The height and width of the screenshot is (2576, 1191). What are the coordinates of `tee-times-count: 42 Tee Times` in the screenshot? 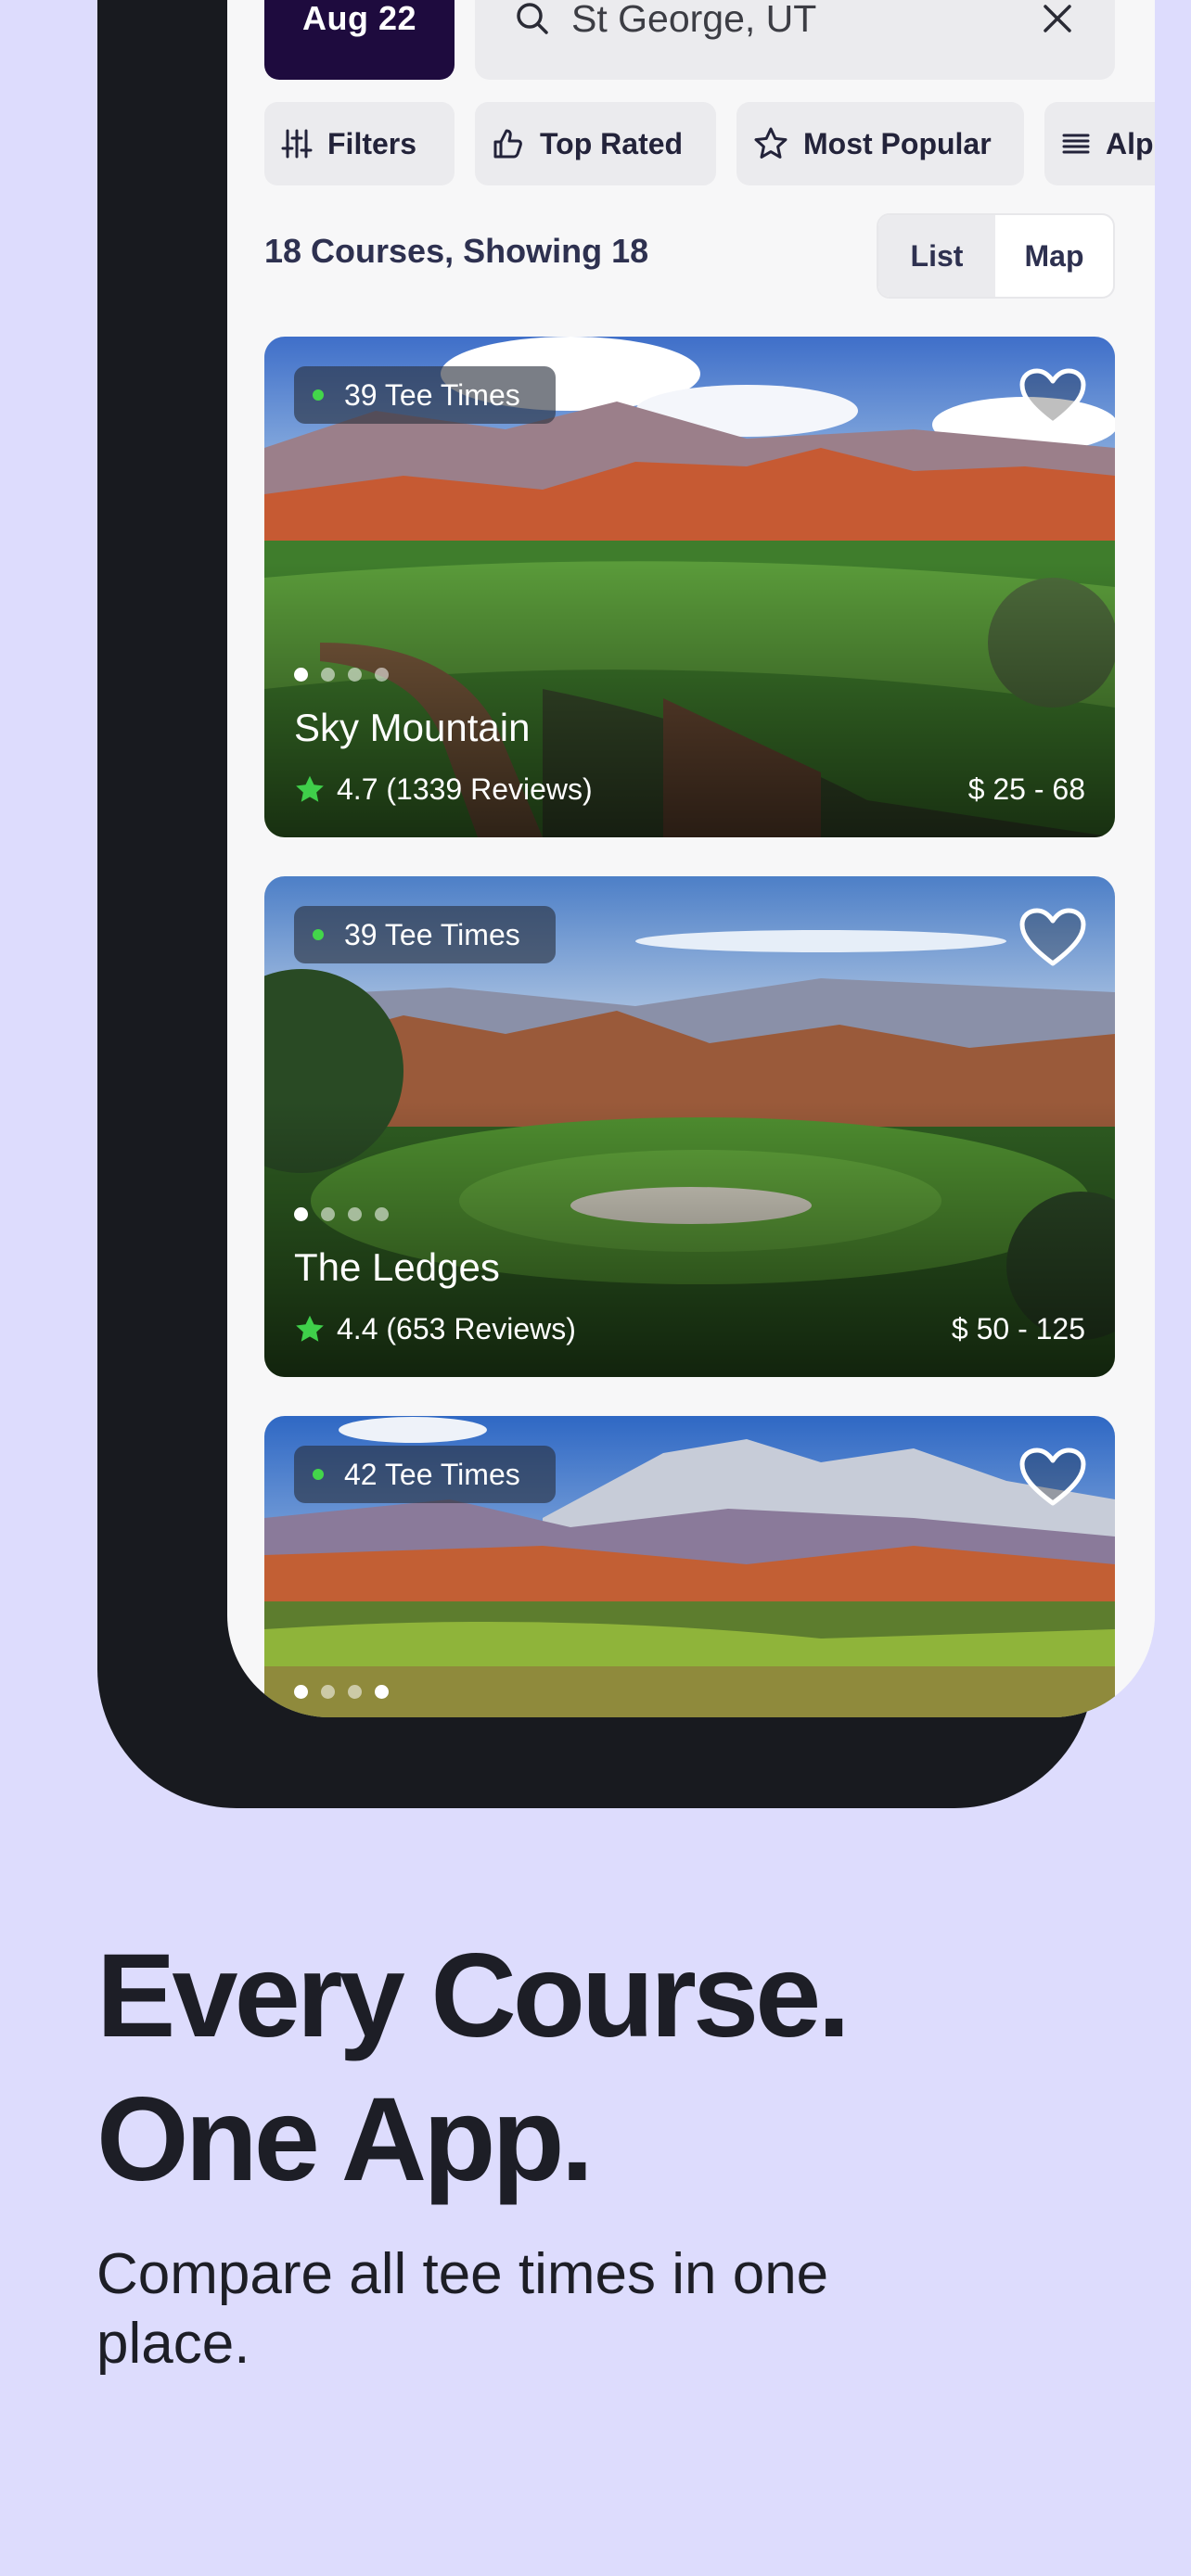 It's located at (432, 1474).